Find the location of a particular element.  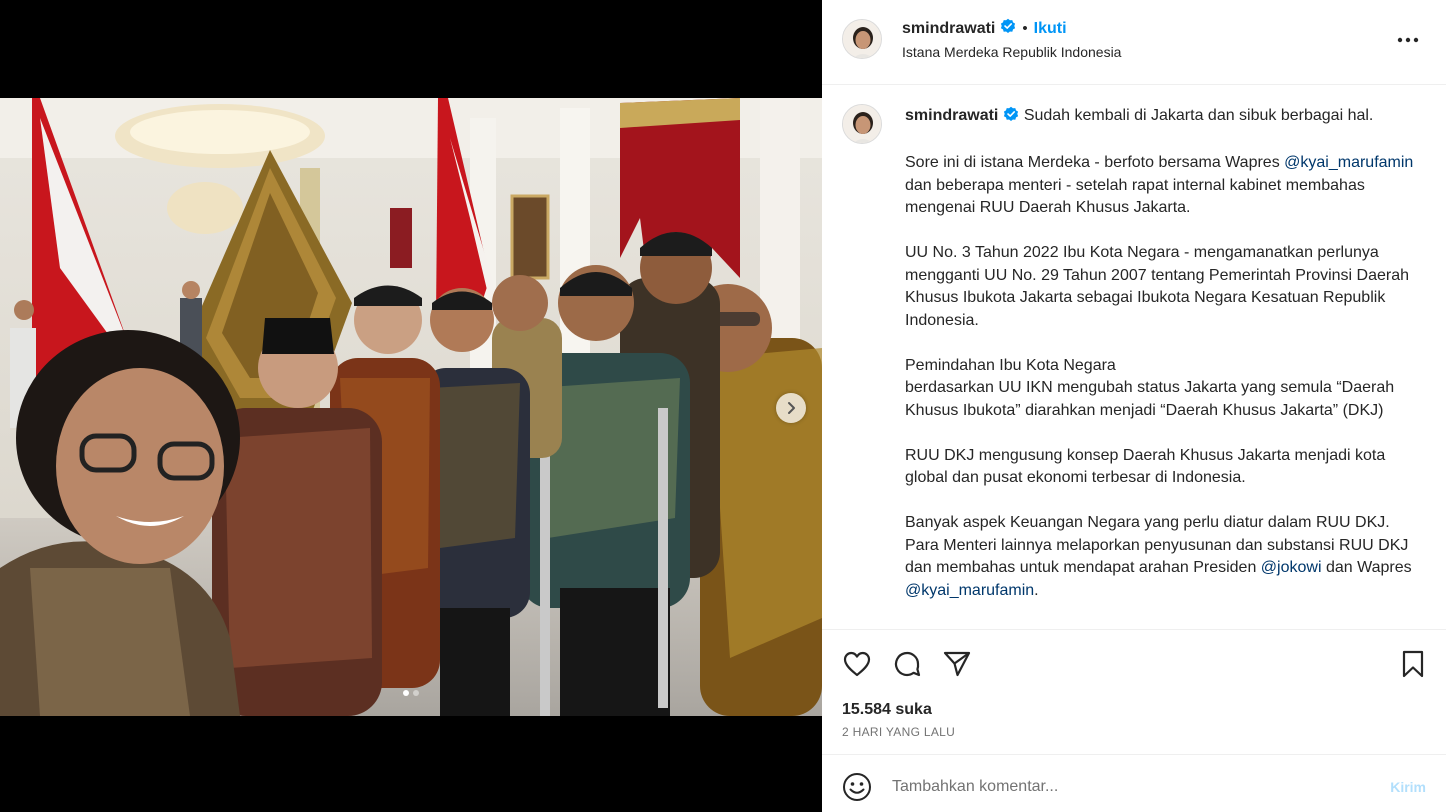

more-horizontal-icon is located at coordinates (1408, 40).